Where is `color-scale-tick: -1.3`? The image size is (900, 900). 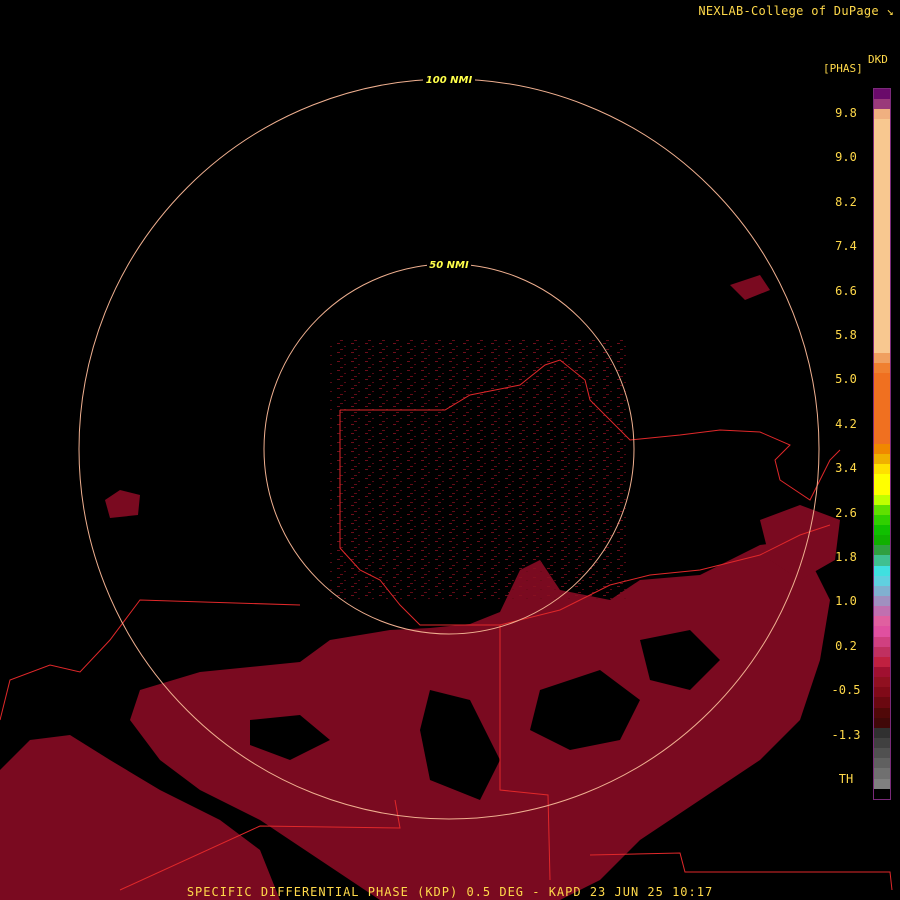 color-scale-tick: -1.3 is located at coordinates (846, 734).